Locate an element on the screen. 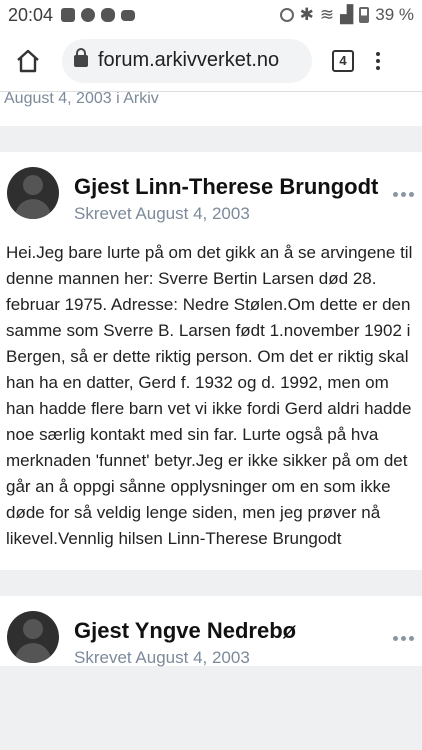 This screenshot has width=422, height=750. battery-level: 39 % is located at coordinates (394, 14).